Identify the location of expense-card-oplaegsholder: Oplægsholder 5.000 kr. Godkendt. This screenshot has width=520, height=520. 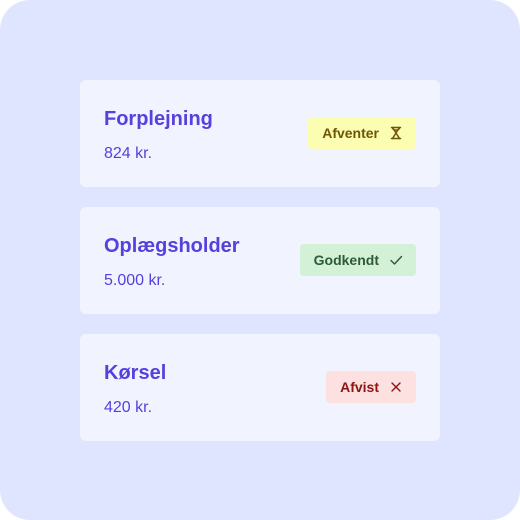
(260, 260).